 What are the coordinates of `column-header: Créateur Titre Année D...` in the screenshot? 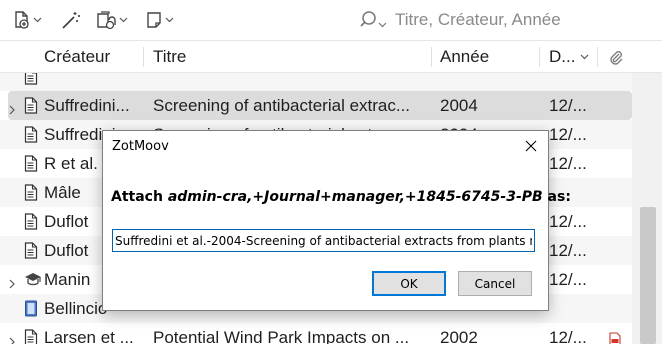 It's located at (331, 56).